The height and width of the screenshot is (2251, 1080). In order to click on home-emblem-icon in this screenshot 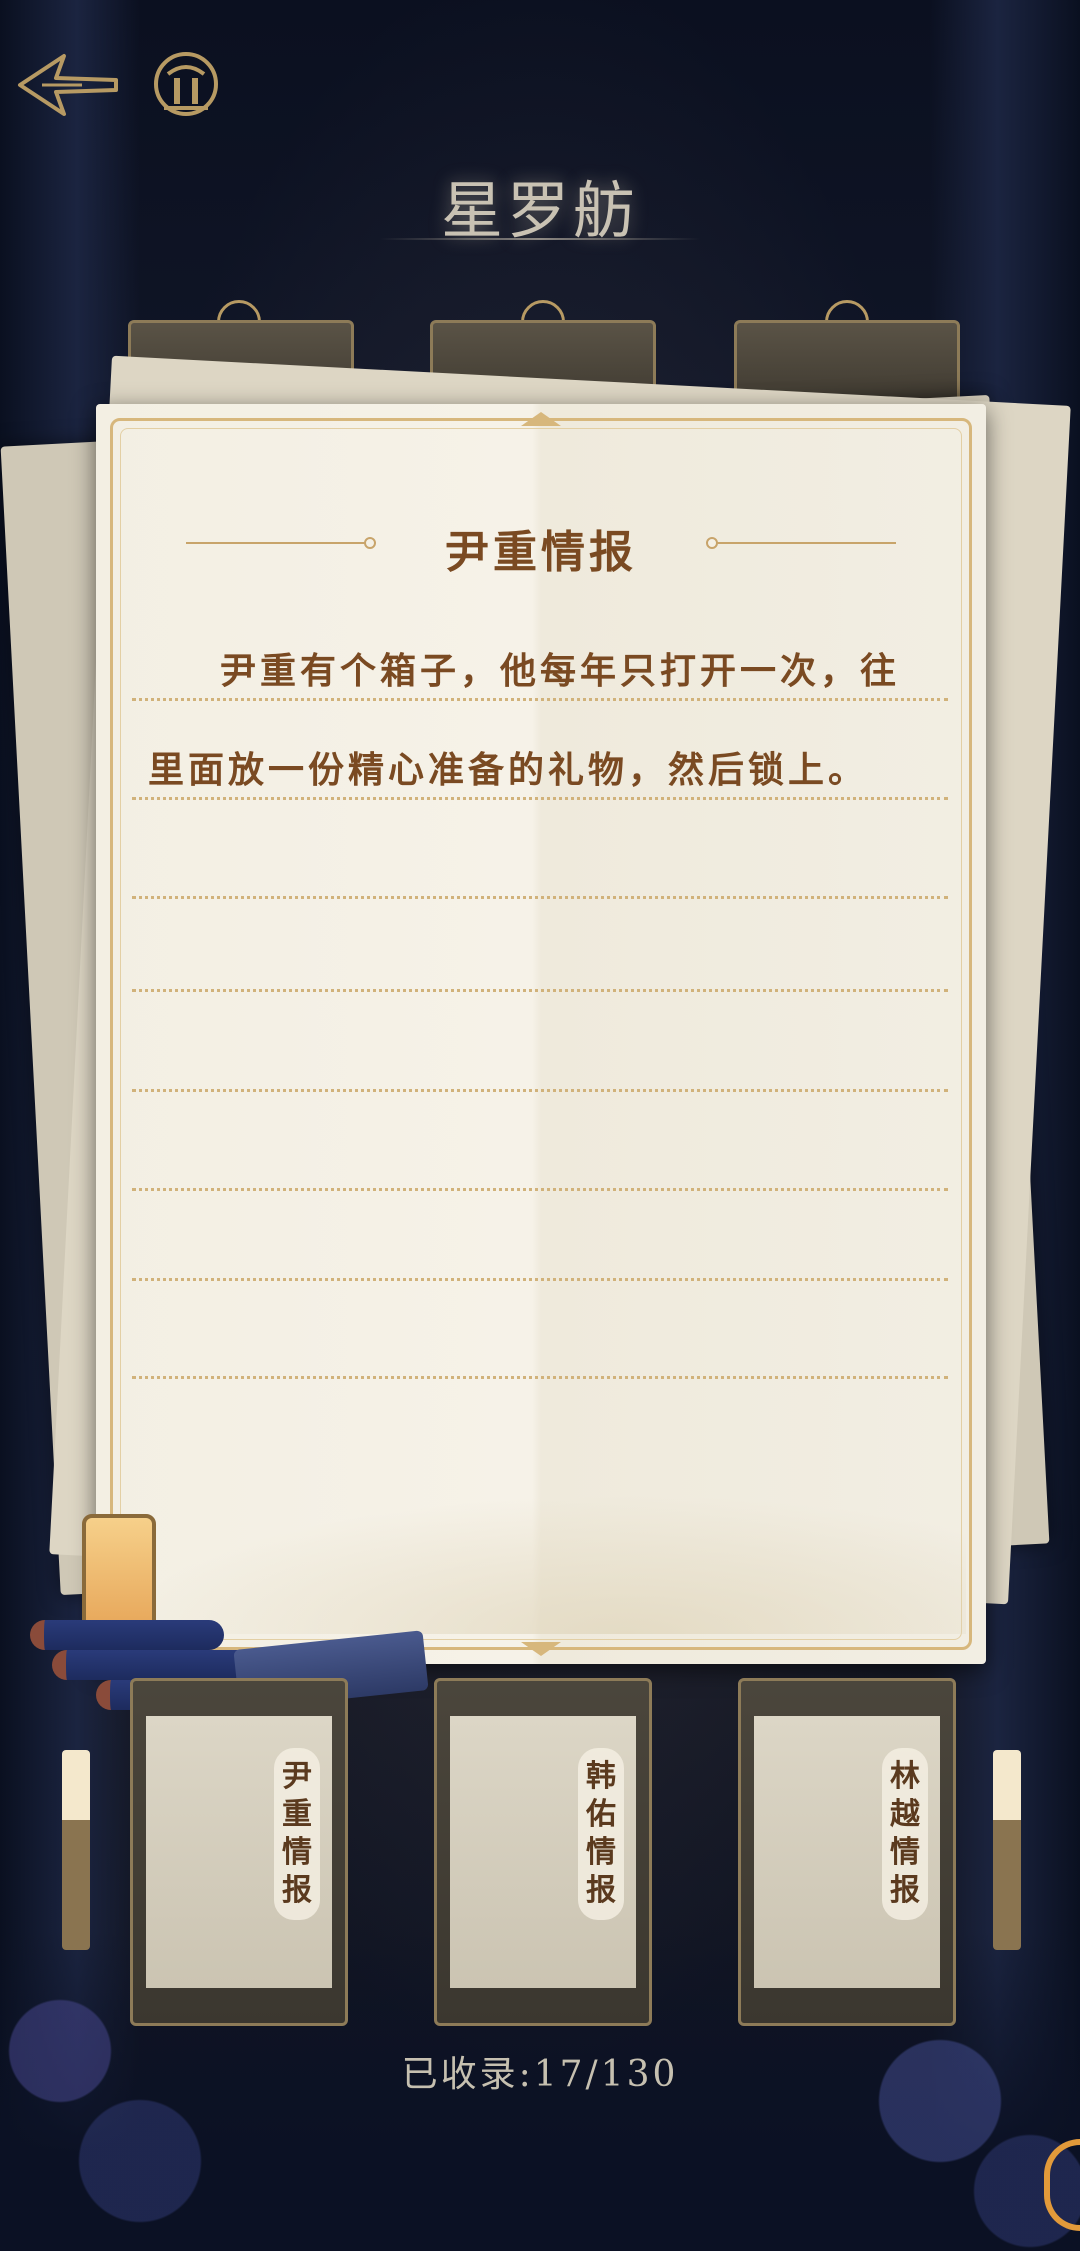, I will do `click(186, 84)`.